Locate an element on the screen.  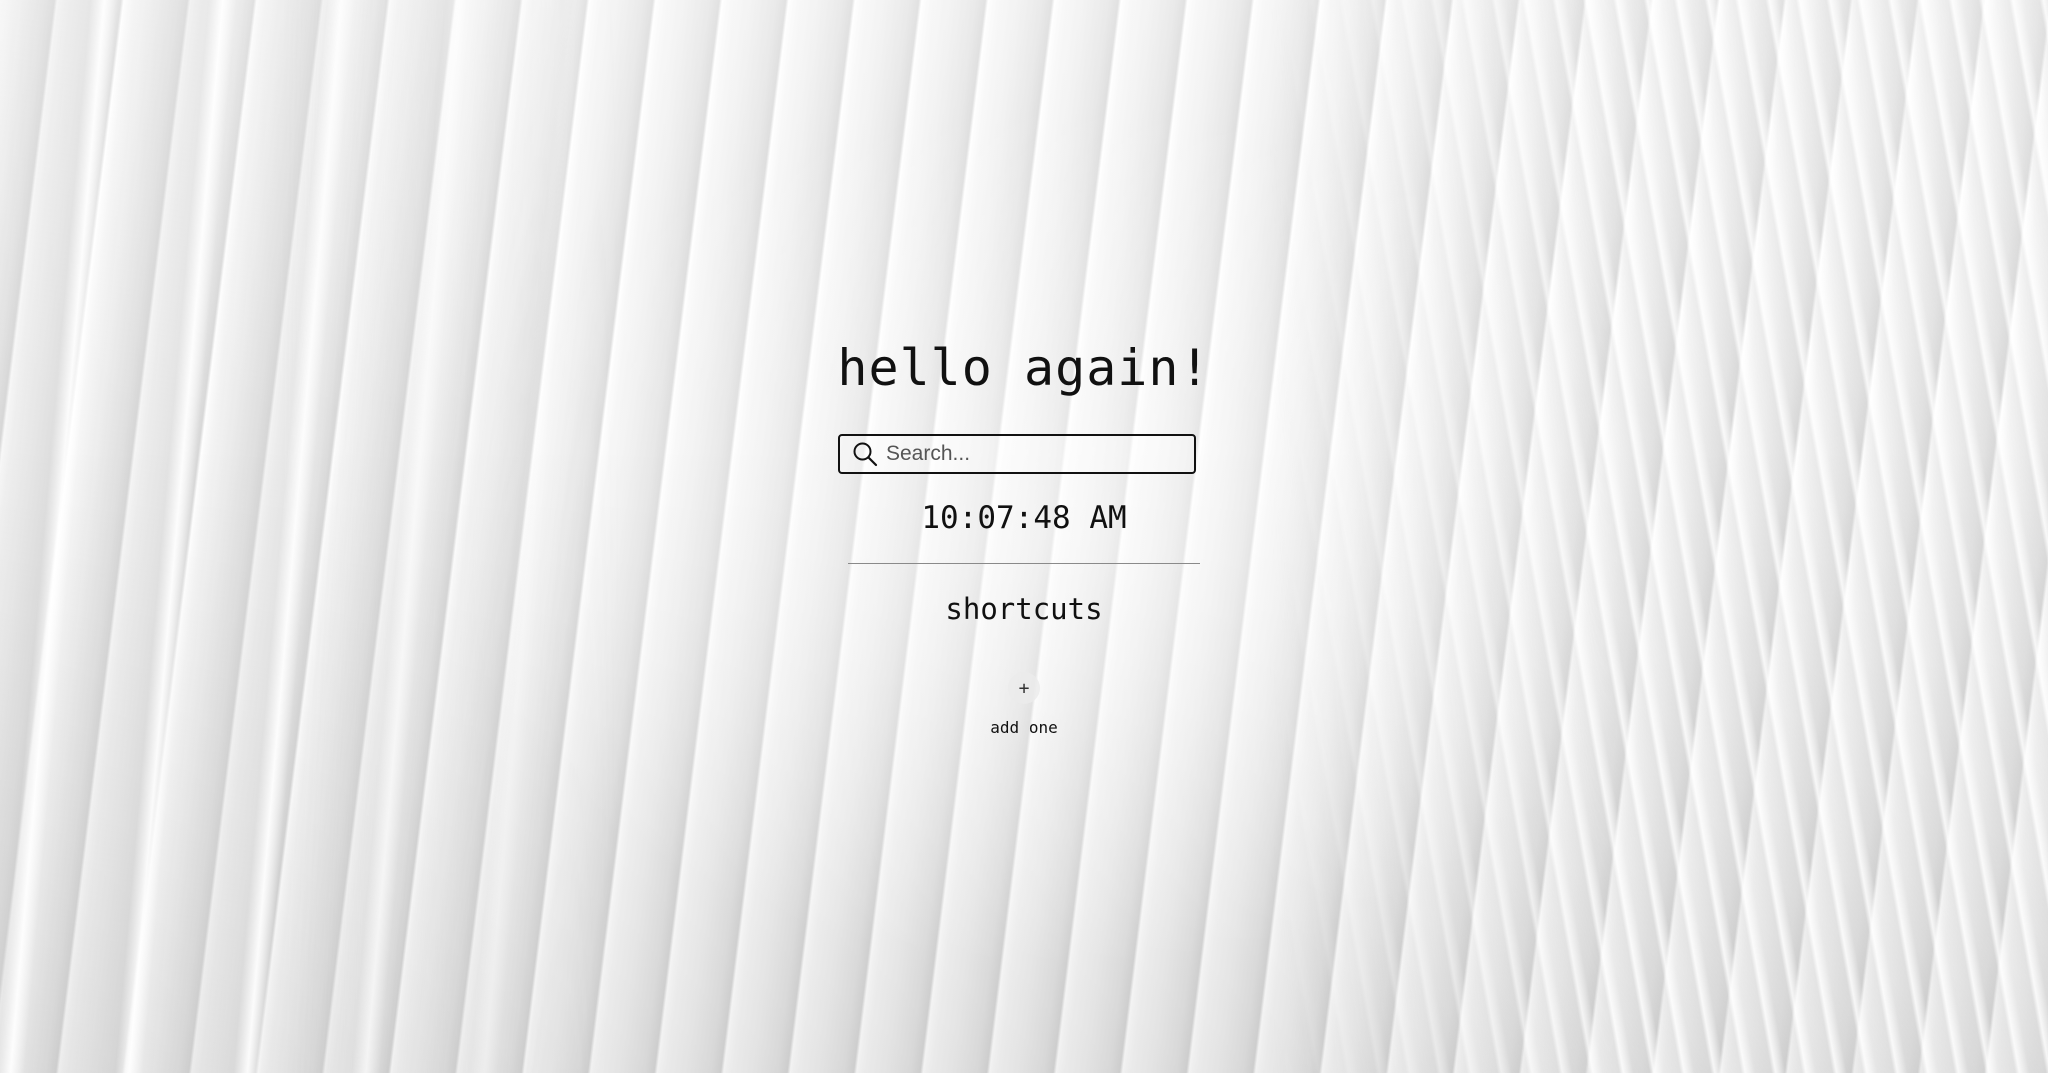
search-bar is located at coordinates (1017, 454).